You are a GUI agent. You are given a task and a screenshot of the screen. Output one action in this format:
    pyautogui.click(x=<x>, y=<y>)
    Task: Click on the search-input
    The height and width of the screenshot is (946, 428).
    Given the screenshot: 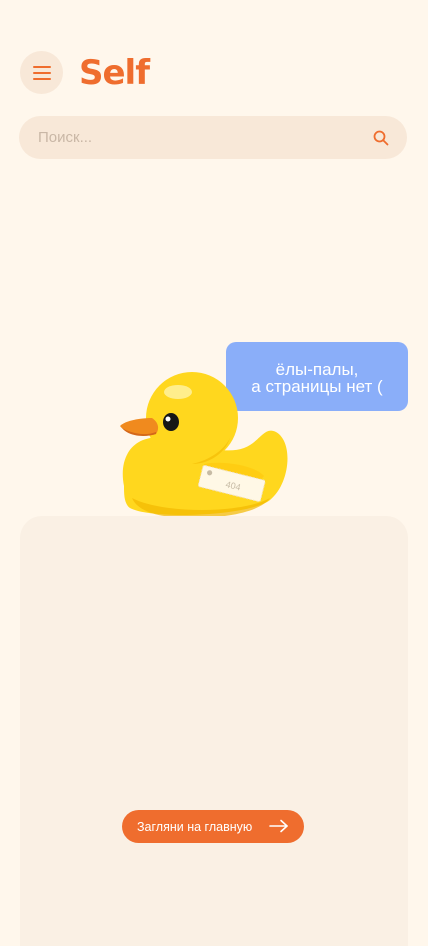 What is the action you would take?
    pyautogui.click(x=184, y=137)
    